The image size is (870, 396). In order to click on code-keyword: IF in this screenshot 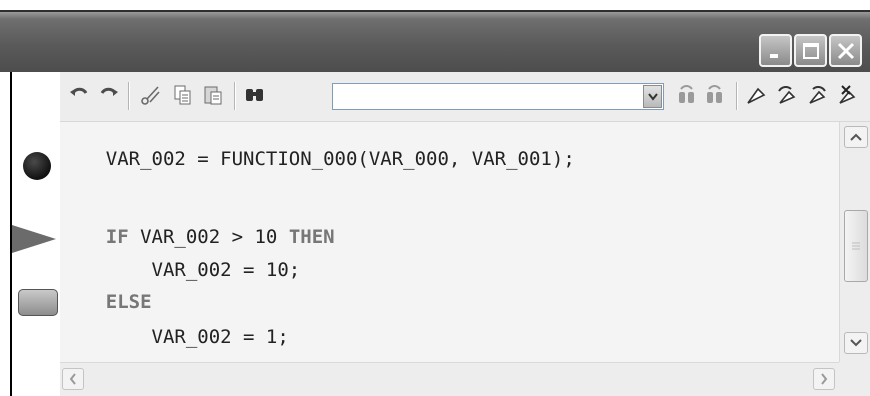, I will do `click(117, 237)`.